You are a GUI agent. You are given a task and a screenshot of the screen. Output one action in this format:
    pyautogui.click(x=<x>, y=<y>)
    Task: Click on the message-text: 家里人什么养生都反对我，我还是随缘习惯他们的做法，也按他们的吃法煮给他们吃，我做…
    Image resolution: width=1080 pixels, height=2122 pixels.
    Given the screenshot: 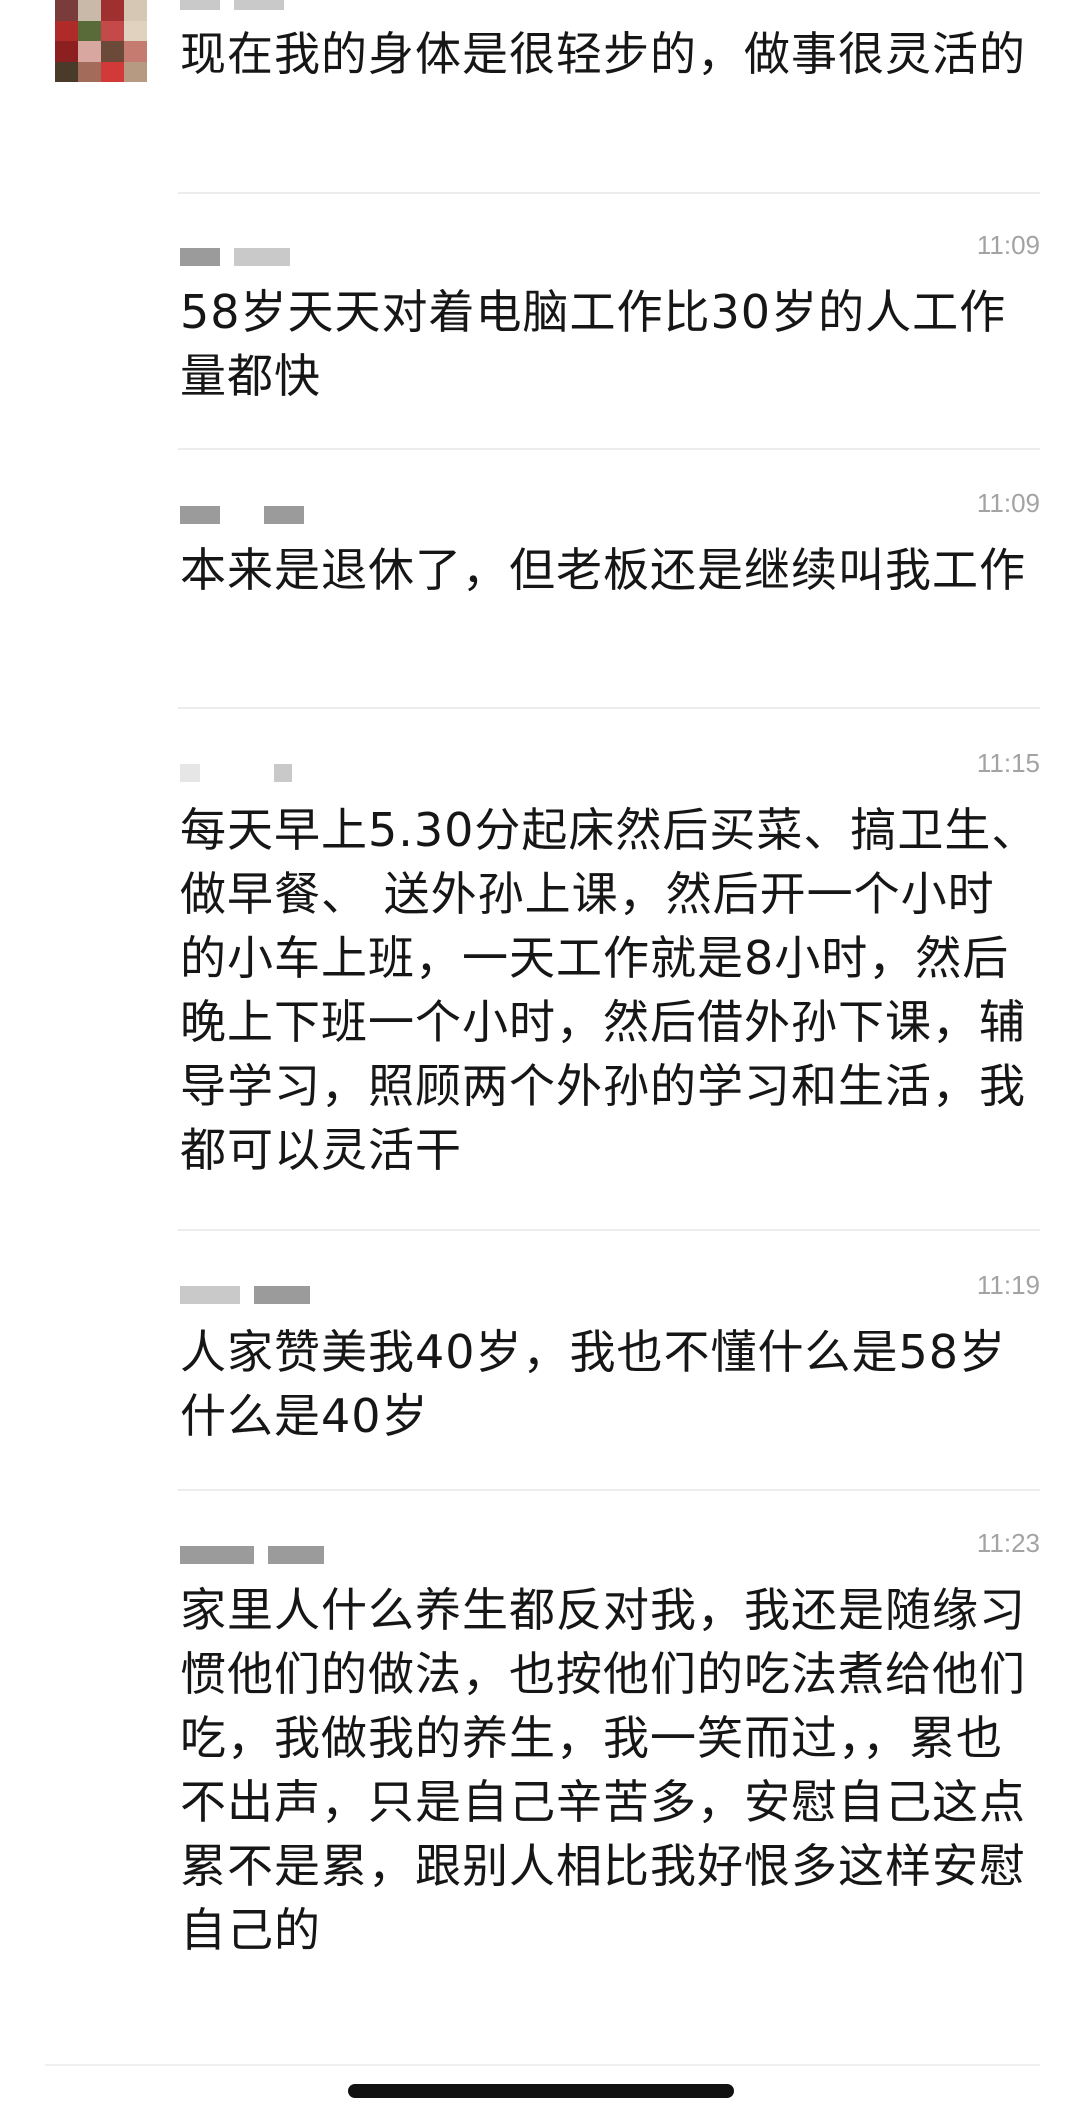 What is the action you would take?
    pyautogui.click(x=603, y=1770)
    